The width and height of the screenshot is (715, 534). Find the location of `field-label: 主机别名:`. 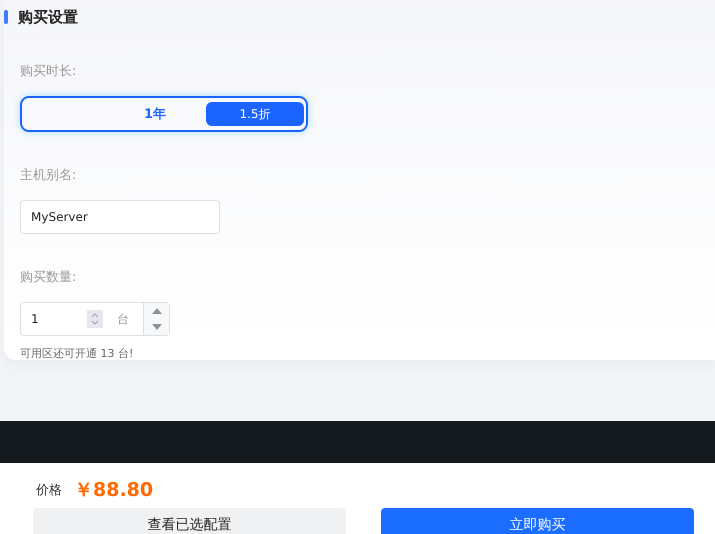

field-label: 主机别名: is located at coordinates (49, 175).